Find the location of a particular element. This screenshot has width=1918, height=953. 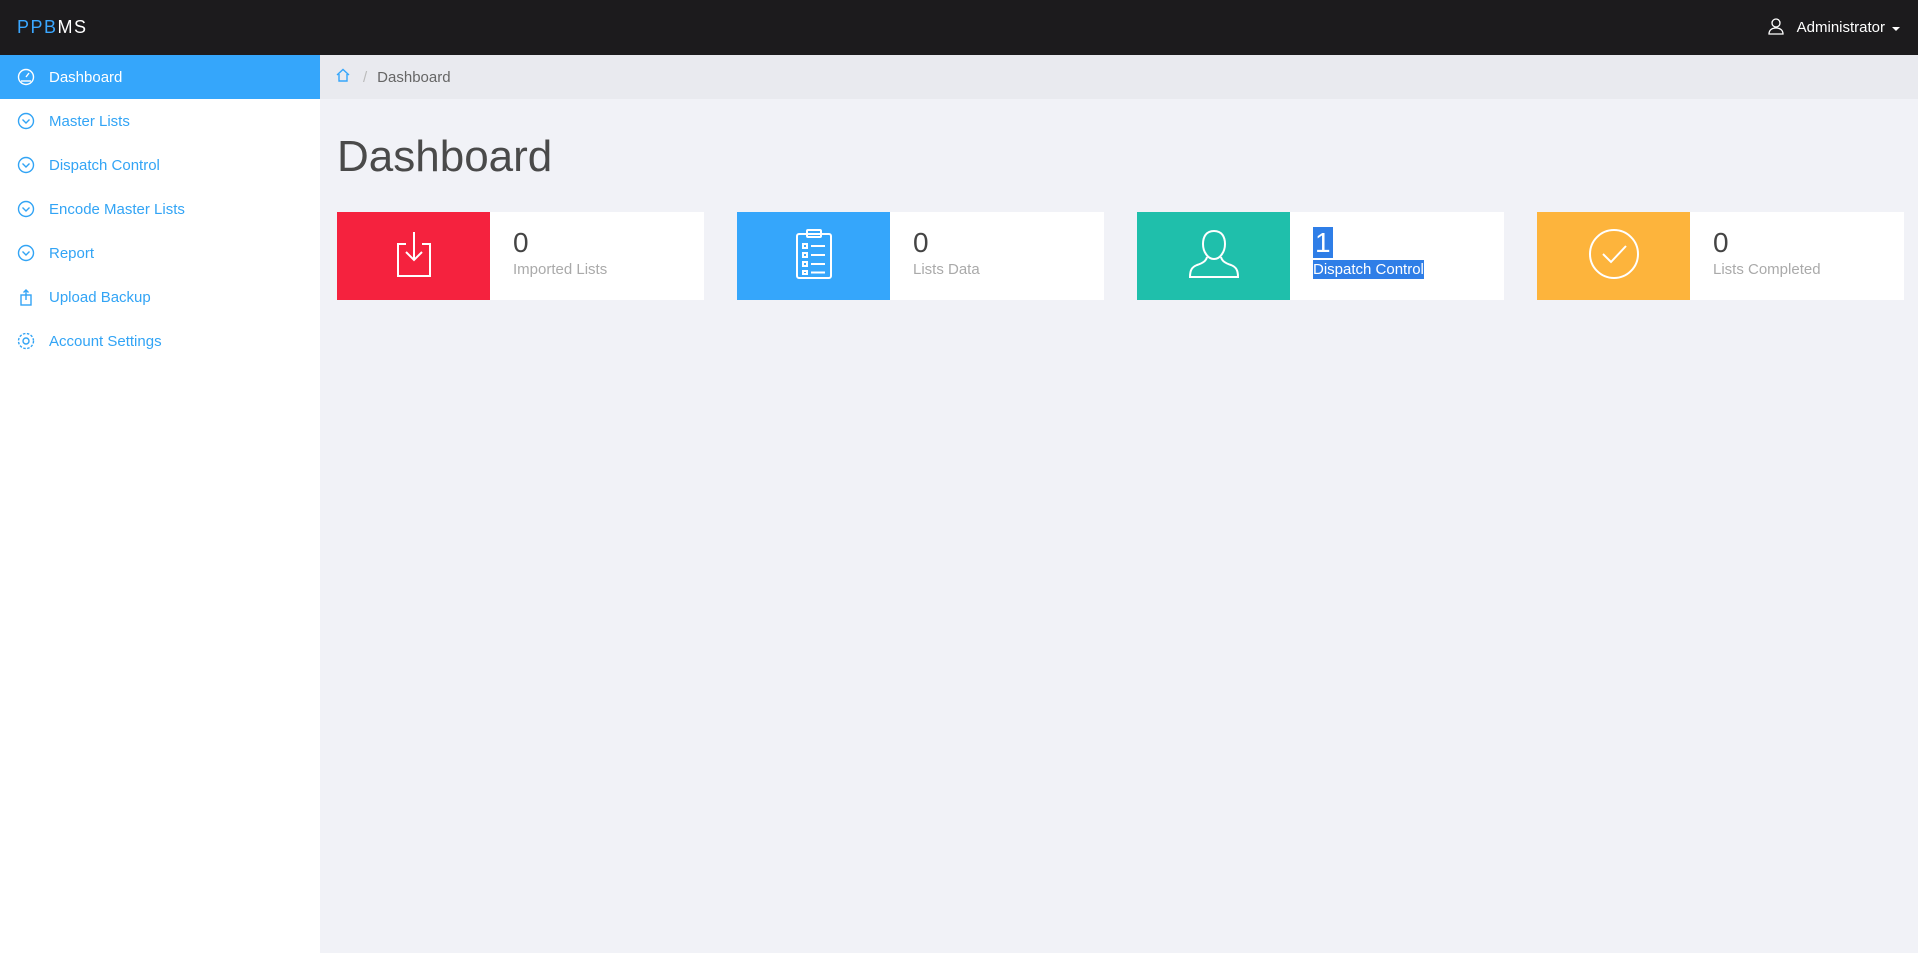

sidebar-item-encode-master-lists: Encode Master Lists is located at coordinates (160, 209).